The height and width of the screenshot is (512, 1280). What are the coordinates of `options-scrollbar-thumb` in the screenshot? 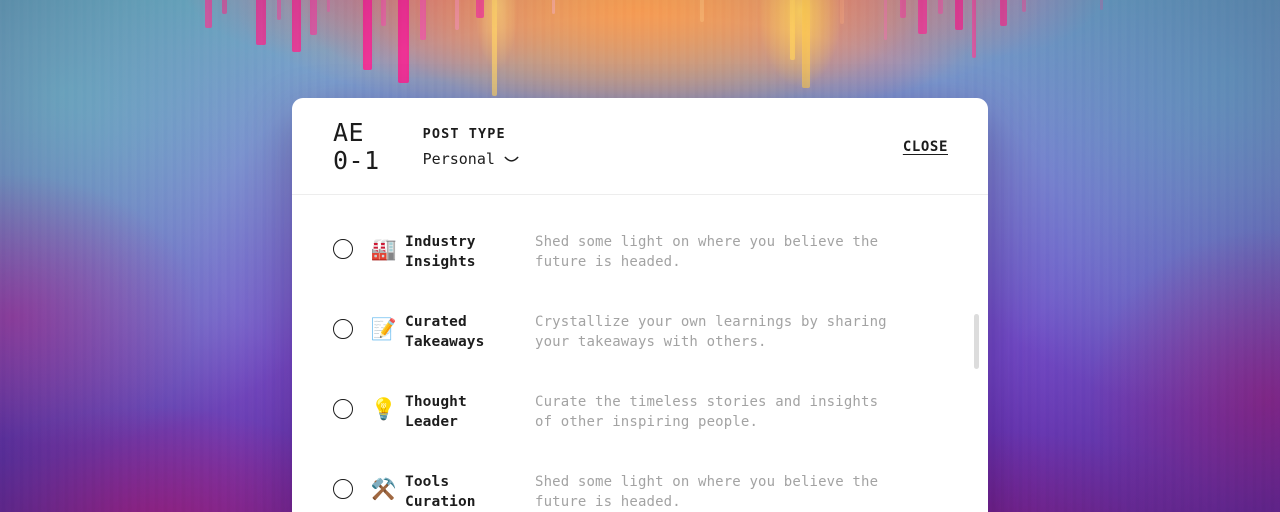 It's located at (976, 341).